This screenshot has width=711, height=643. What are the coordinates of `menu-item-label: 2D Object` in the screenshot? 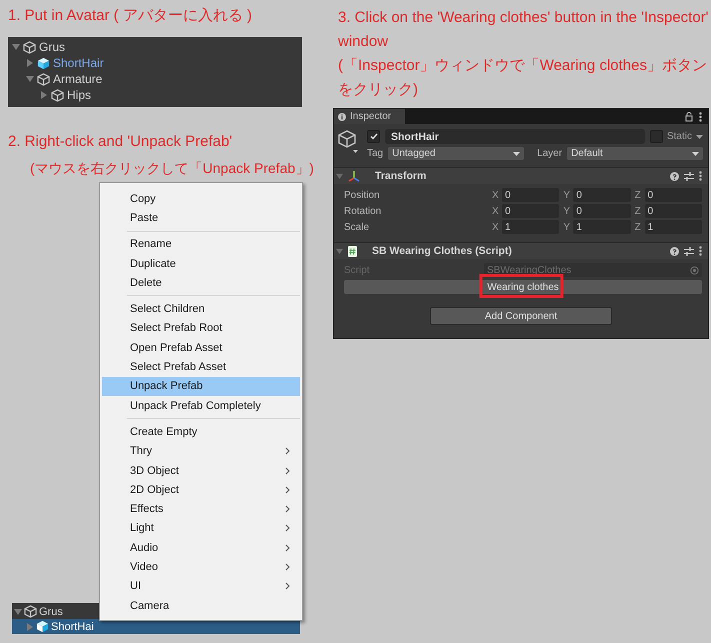 It's located at (154, 490).